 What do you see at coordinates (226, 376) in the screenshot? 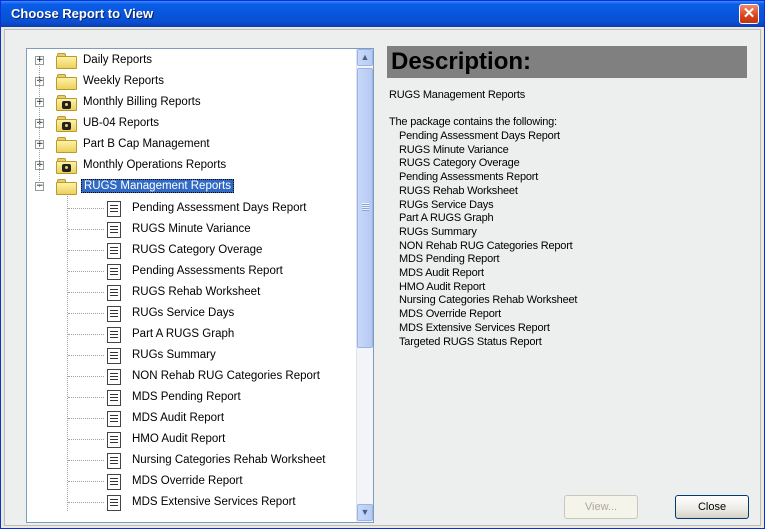
I see `tree-report-label: NON Rehab RUG Categories Report` at bounding box center [226, 376].